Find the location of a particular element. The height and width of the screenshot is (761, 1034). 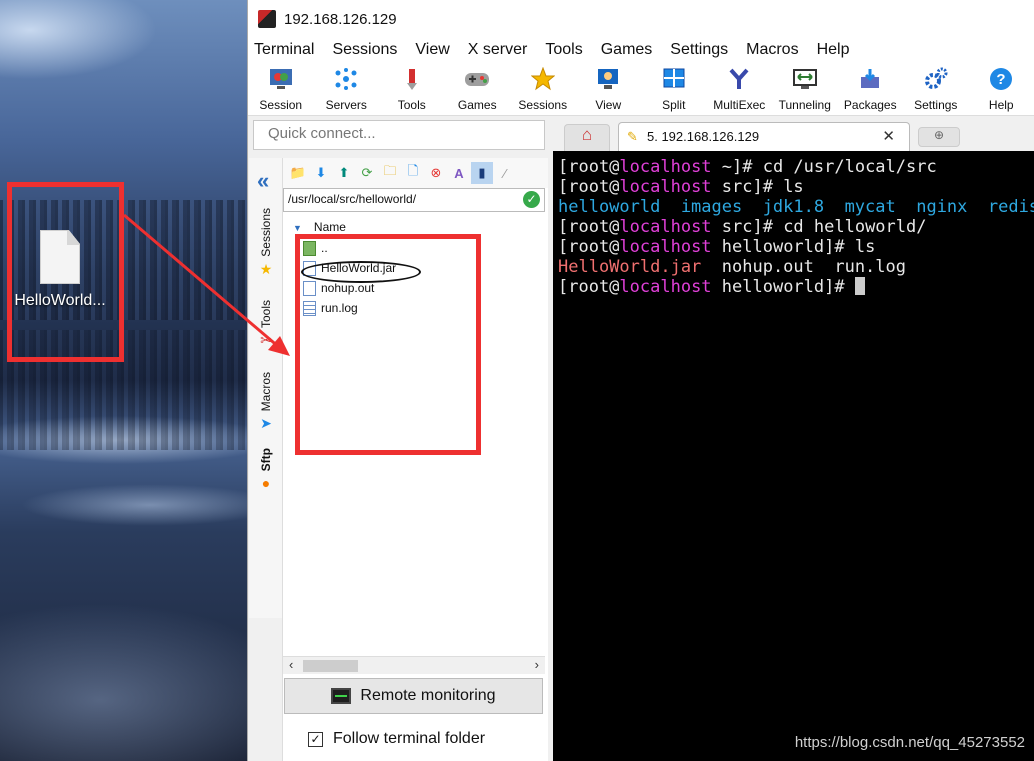

sftp-path: /usr/local/src/helloworld/ is located at coordinates (352, 199).